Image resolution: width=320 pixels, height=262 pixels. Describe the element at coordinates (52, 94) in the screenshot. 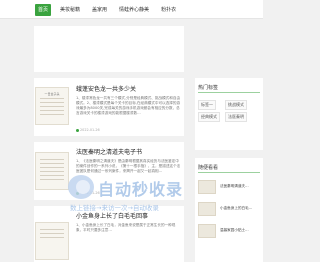

I see `thumbnail-caption: 一日全子头` at that location.